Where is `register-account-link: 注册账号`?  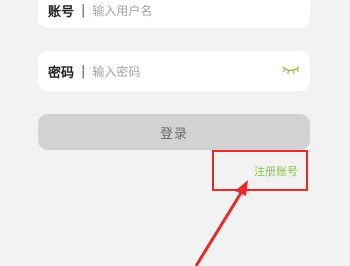 register-account-link: 注册账号 is located at coordinates (276, 171).